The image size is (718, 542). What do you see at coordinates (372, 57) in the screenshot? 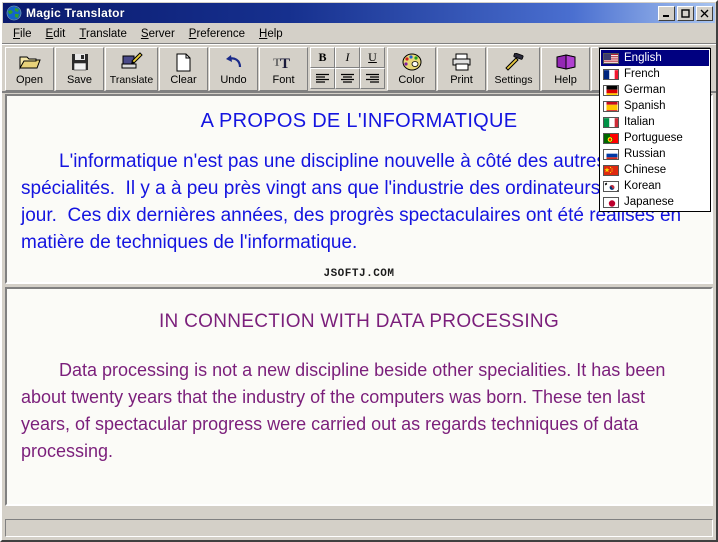
I see `underline-button: U` at bounding box center [372, 57].